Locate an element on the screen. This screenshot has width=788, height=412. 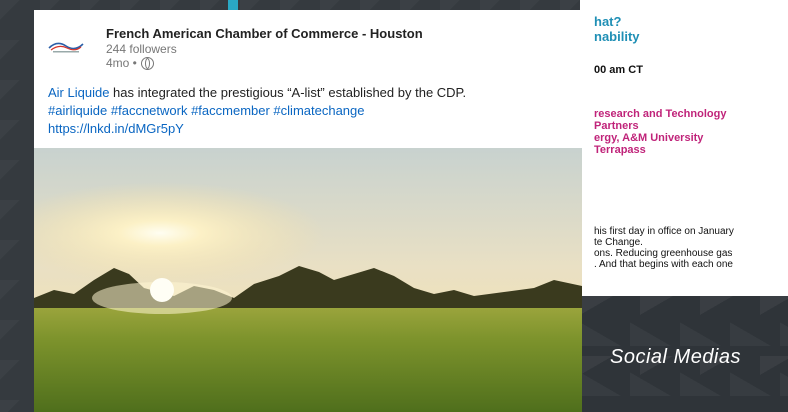
flyer-body-line: te Change. is located at coordinates (618, 242).